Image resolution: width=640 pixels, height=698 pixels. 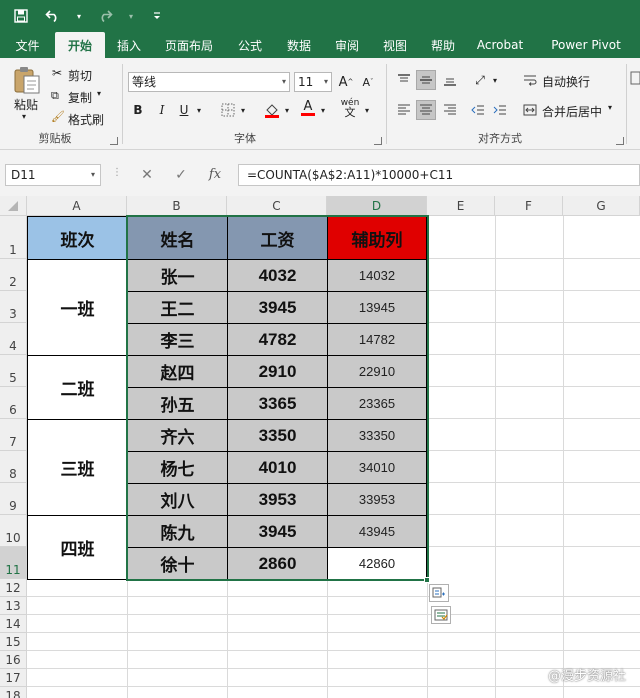 What do you see at coordinates (58, 116) in the screenshot?
I see `format-painter-icon: 🖌` at bounding box center [58, 116].